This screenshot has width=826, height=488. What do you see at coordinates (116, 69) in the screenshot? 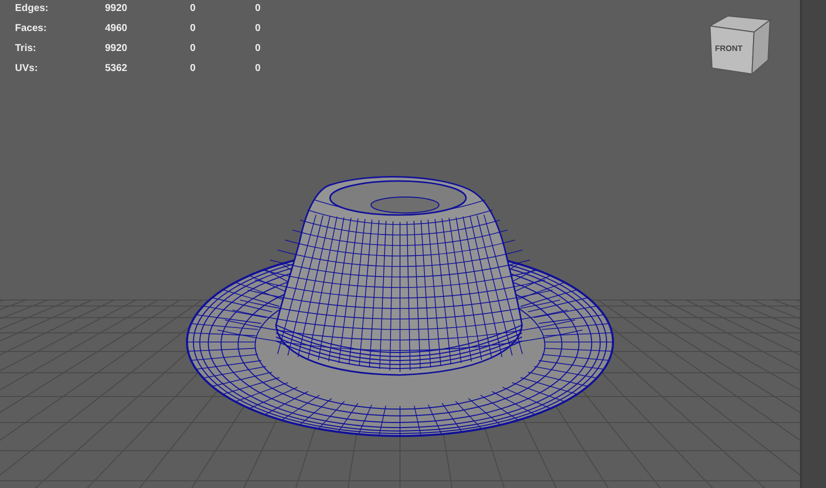
I see `stat-value: 5362` at bounding box center [116, 69].